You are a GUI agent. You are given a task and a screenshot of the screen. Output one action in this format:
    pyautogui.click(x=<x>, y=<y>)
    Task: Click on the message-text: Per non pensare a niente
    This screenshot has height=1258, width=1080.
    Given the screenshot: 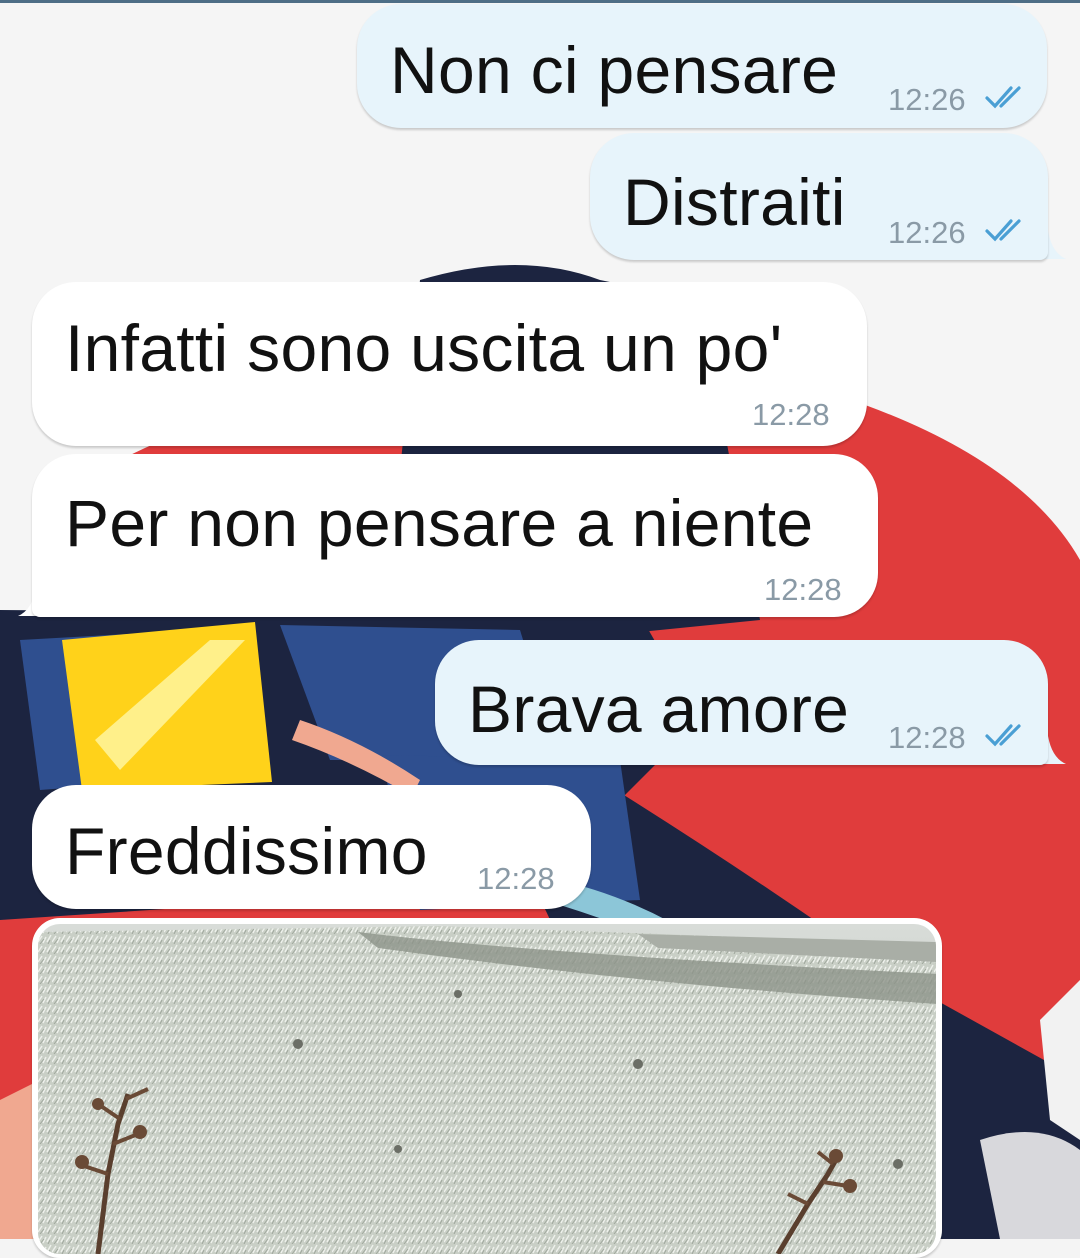 What is the action you would take?
    pyautogui.click(x=439, y=523)
    